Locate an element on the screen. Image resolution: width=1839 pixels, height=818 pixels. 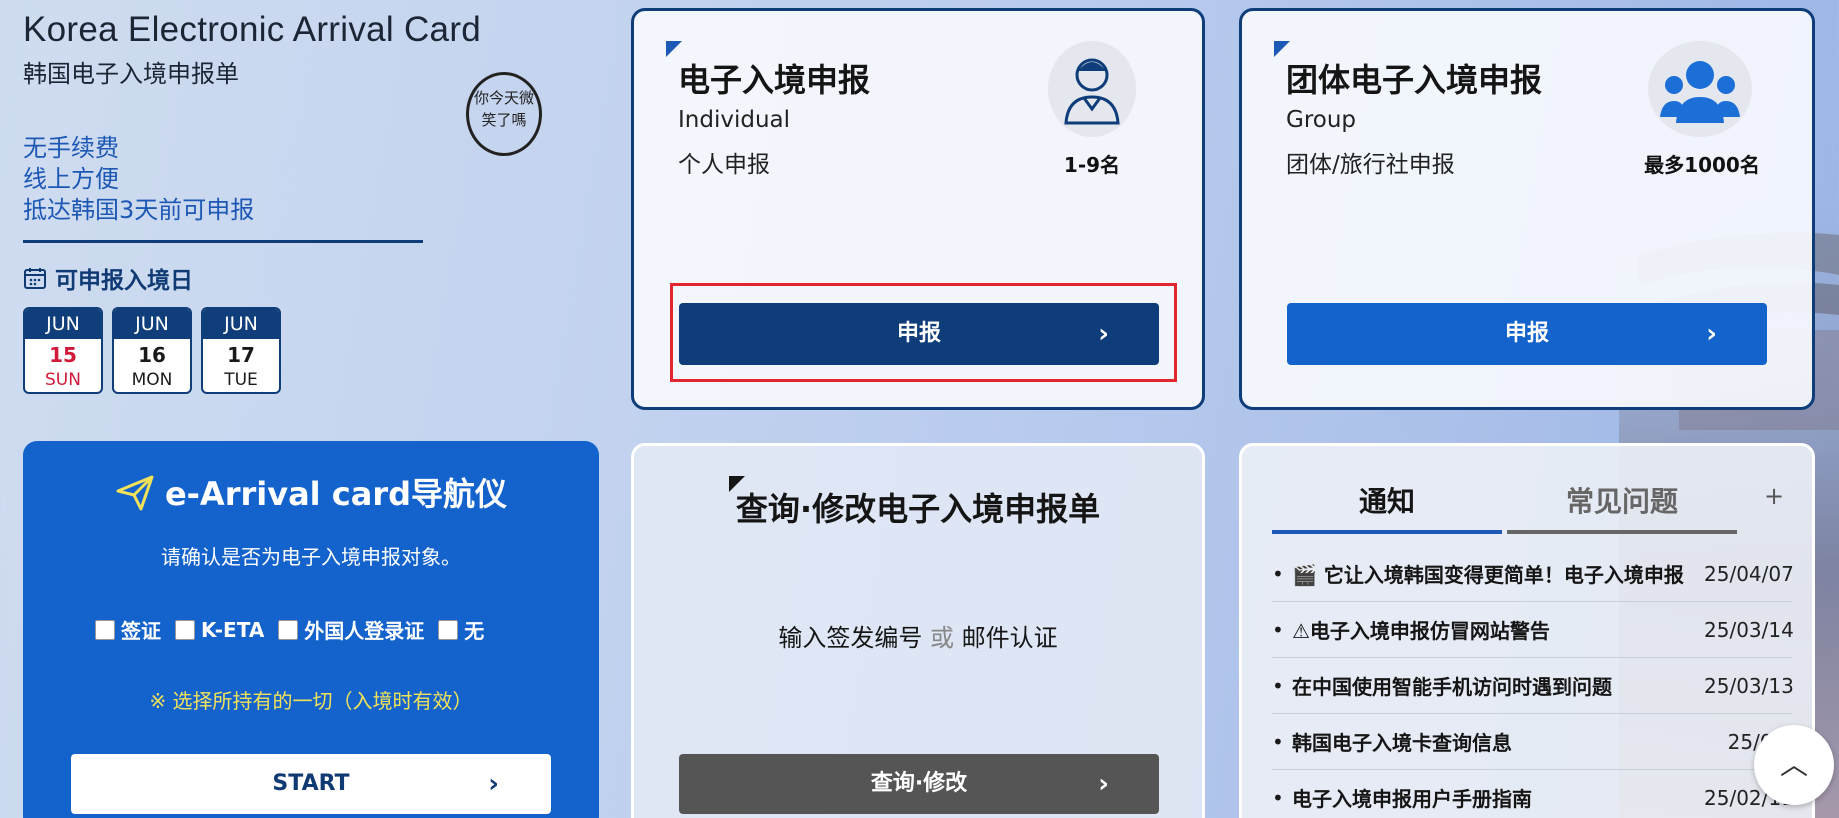
group-apply-button: 申报 › is located at coordinates (1527, 334).